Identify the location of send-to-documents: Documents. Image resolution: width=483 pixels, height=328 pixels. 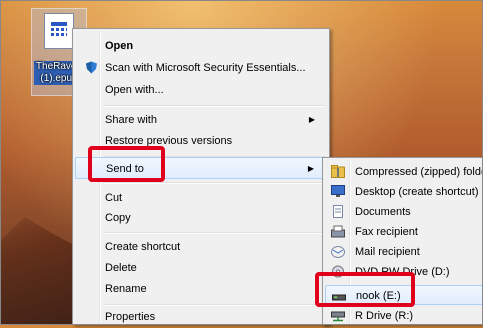
(404, 212).